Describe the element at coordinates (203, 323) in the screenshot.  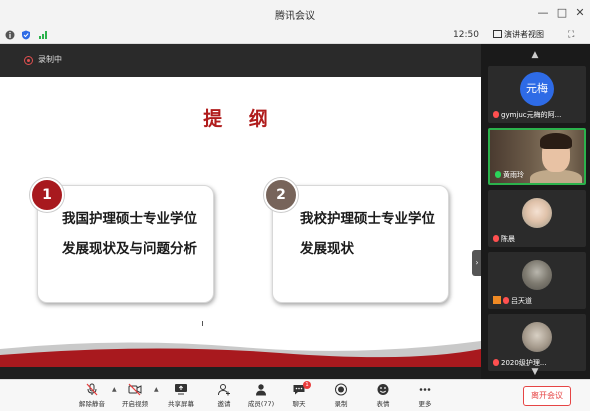
I see `mouse-cursor` at that location.